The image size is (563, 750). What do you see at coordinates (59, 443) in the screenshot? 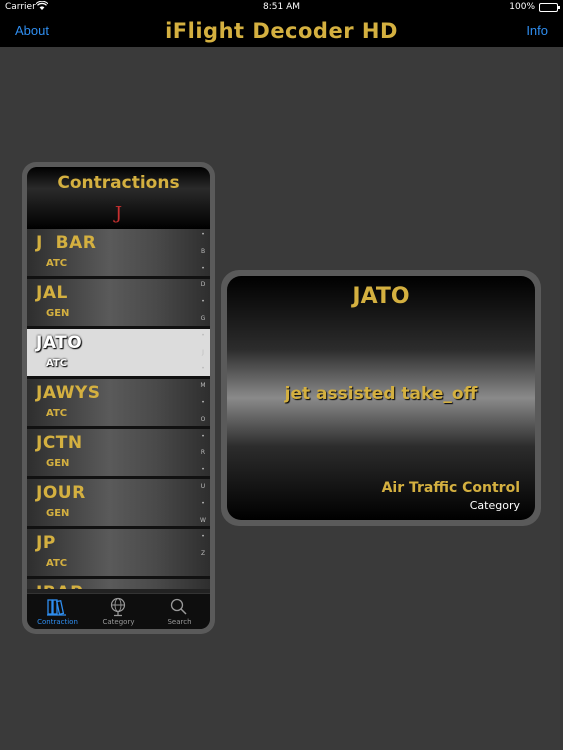
I see `list-item-code: JCTN` at bounding box center [59, 443].